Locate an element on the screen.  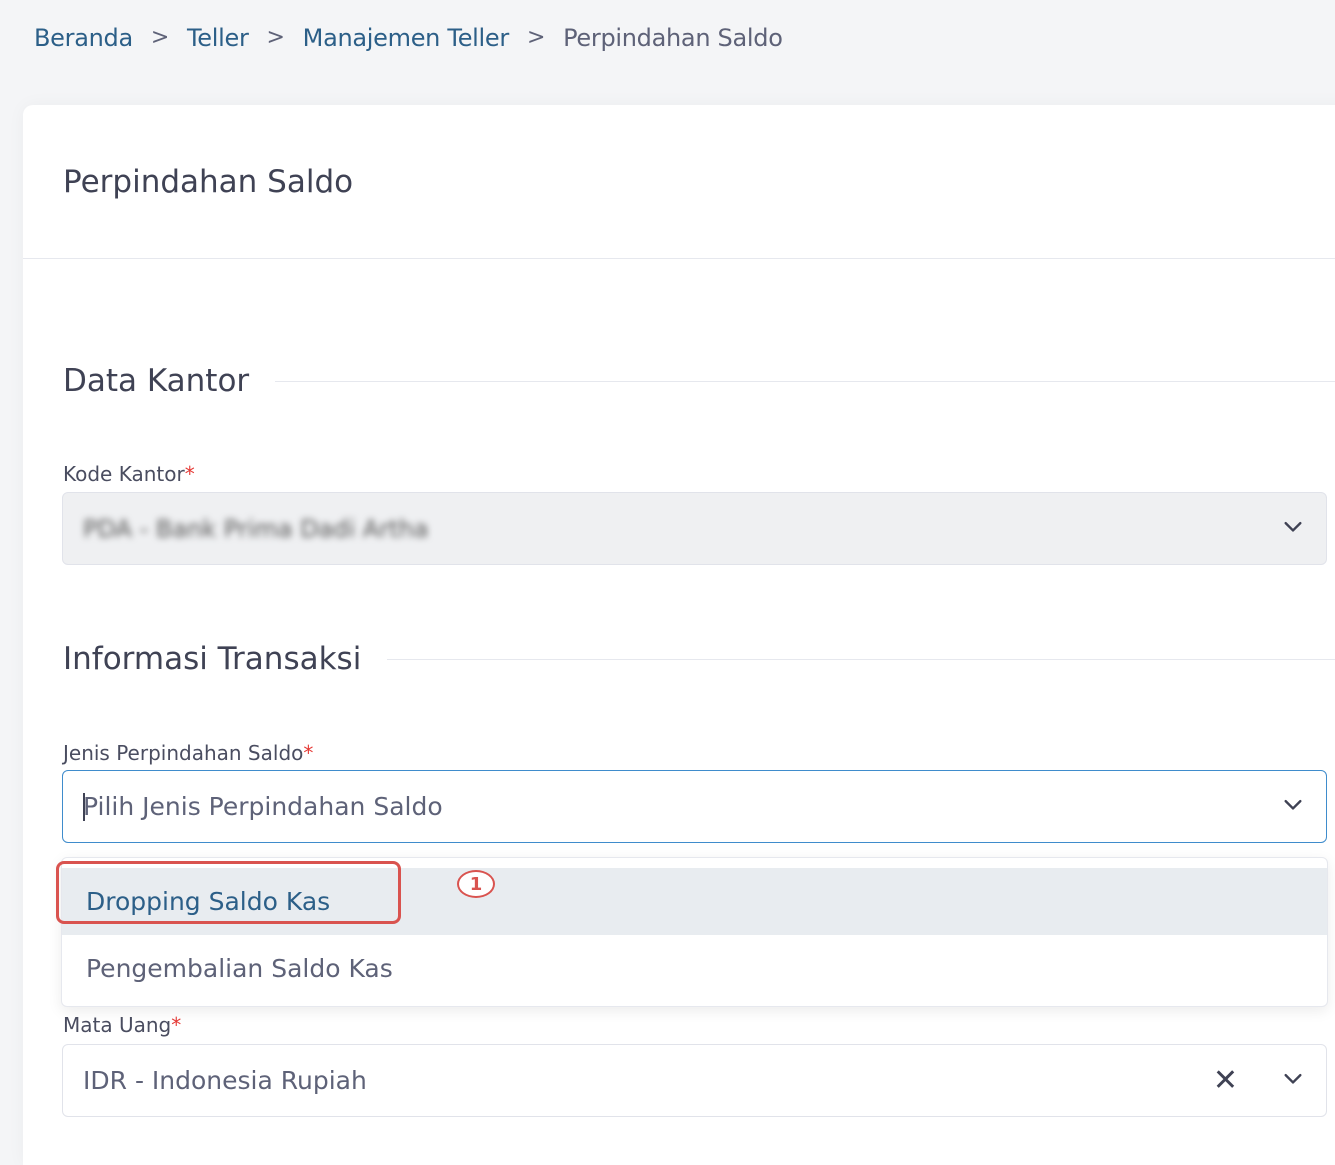
kode-kantor-label: Kode Kantor* is located at coordinates (129, 474).